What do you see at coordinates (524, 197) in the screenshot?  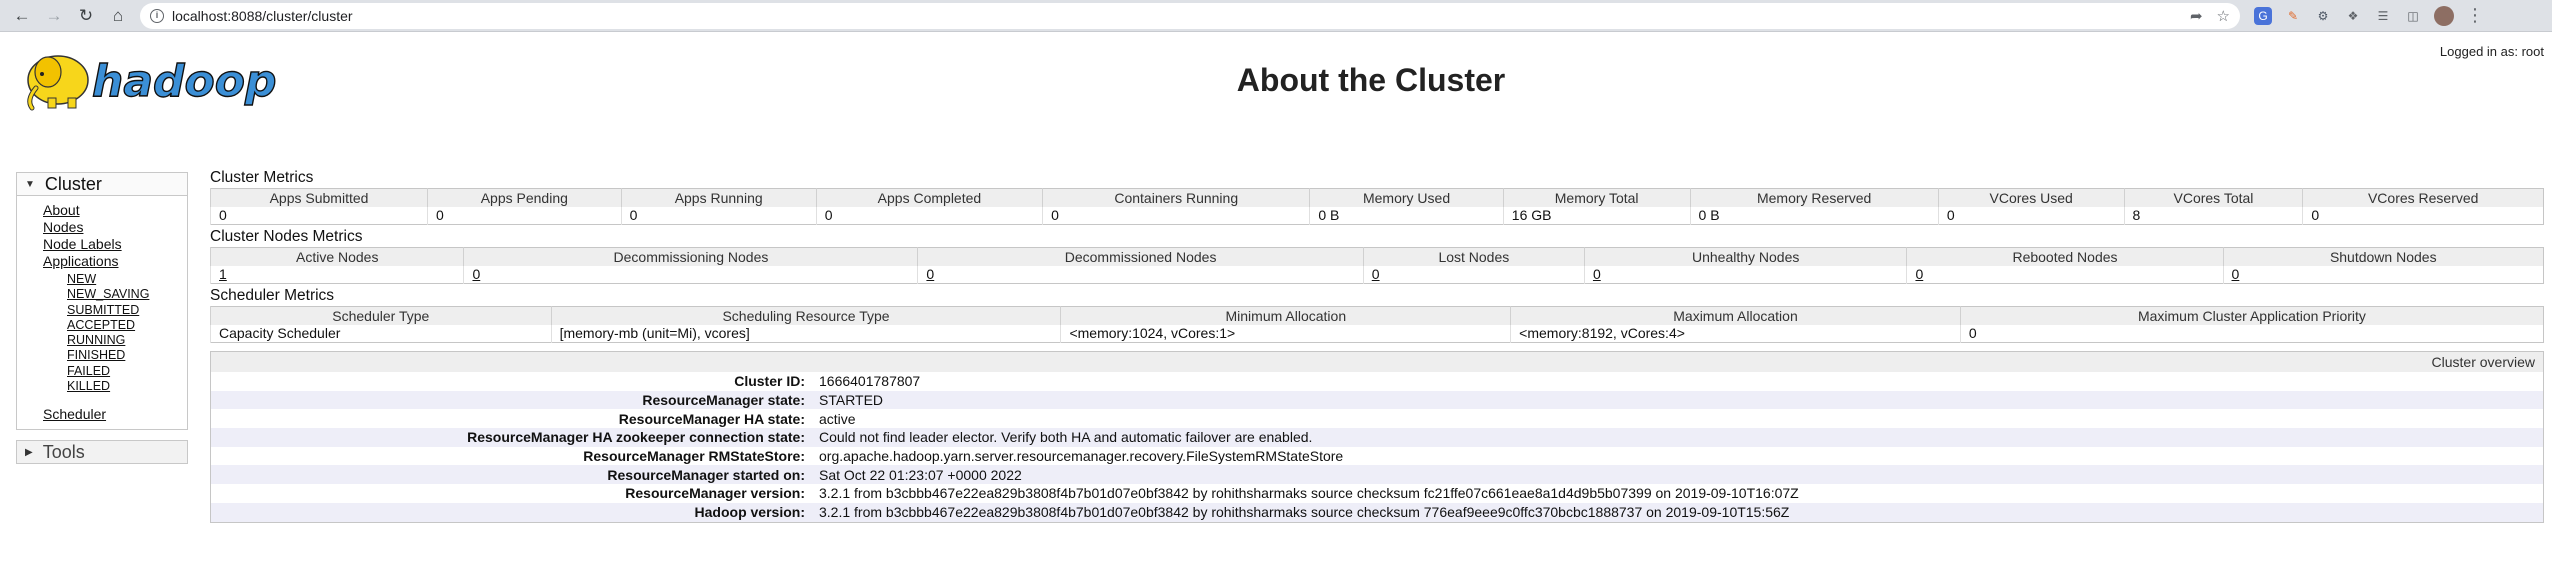 I see `column-header: Apps Pending` at bounding box center [524, 197].